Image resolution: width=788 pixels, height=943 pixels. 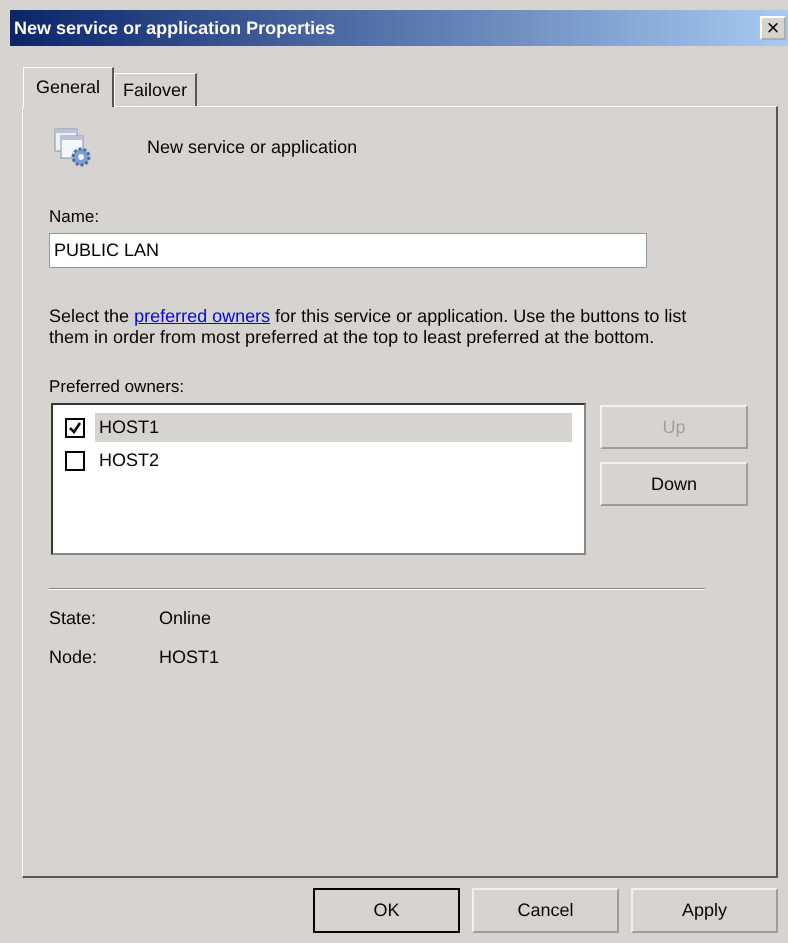 I want to click on name-field: PUBLIC LAN, so click(x=348, y=250).